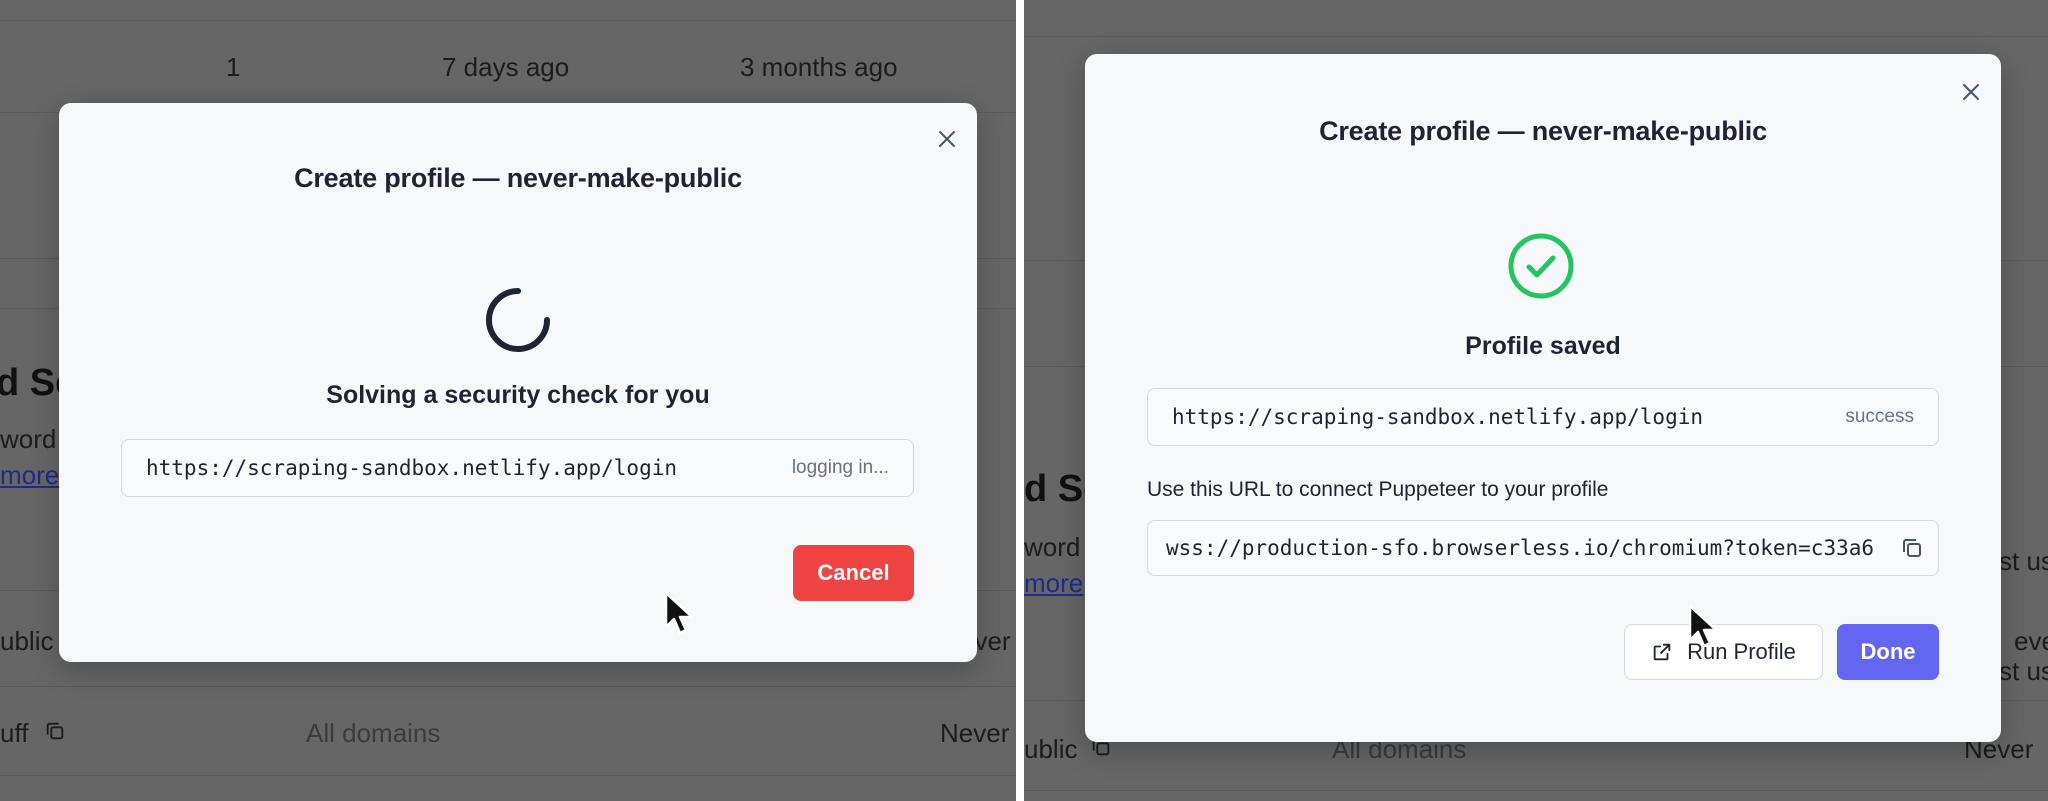 Image resolution: width=2048 pixels, height=801 pixels. I want to click on bg-section-desc-right: st us, so click(2023, 561).